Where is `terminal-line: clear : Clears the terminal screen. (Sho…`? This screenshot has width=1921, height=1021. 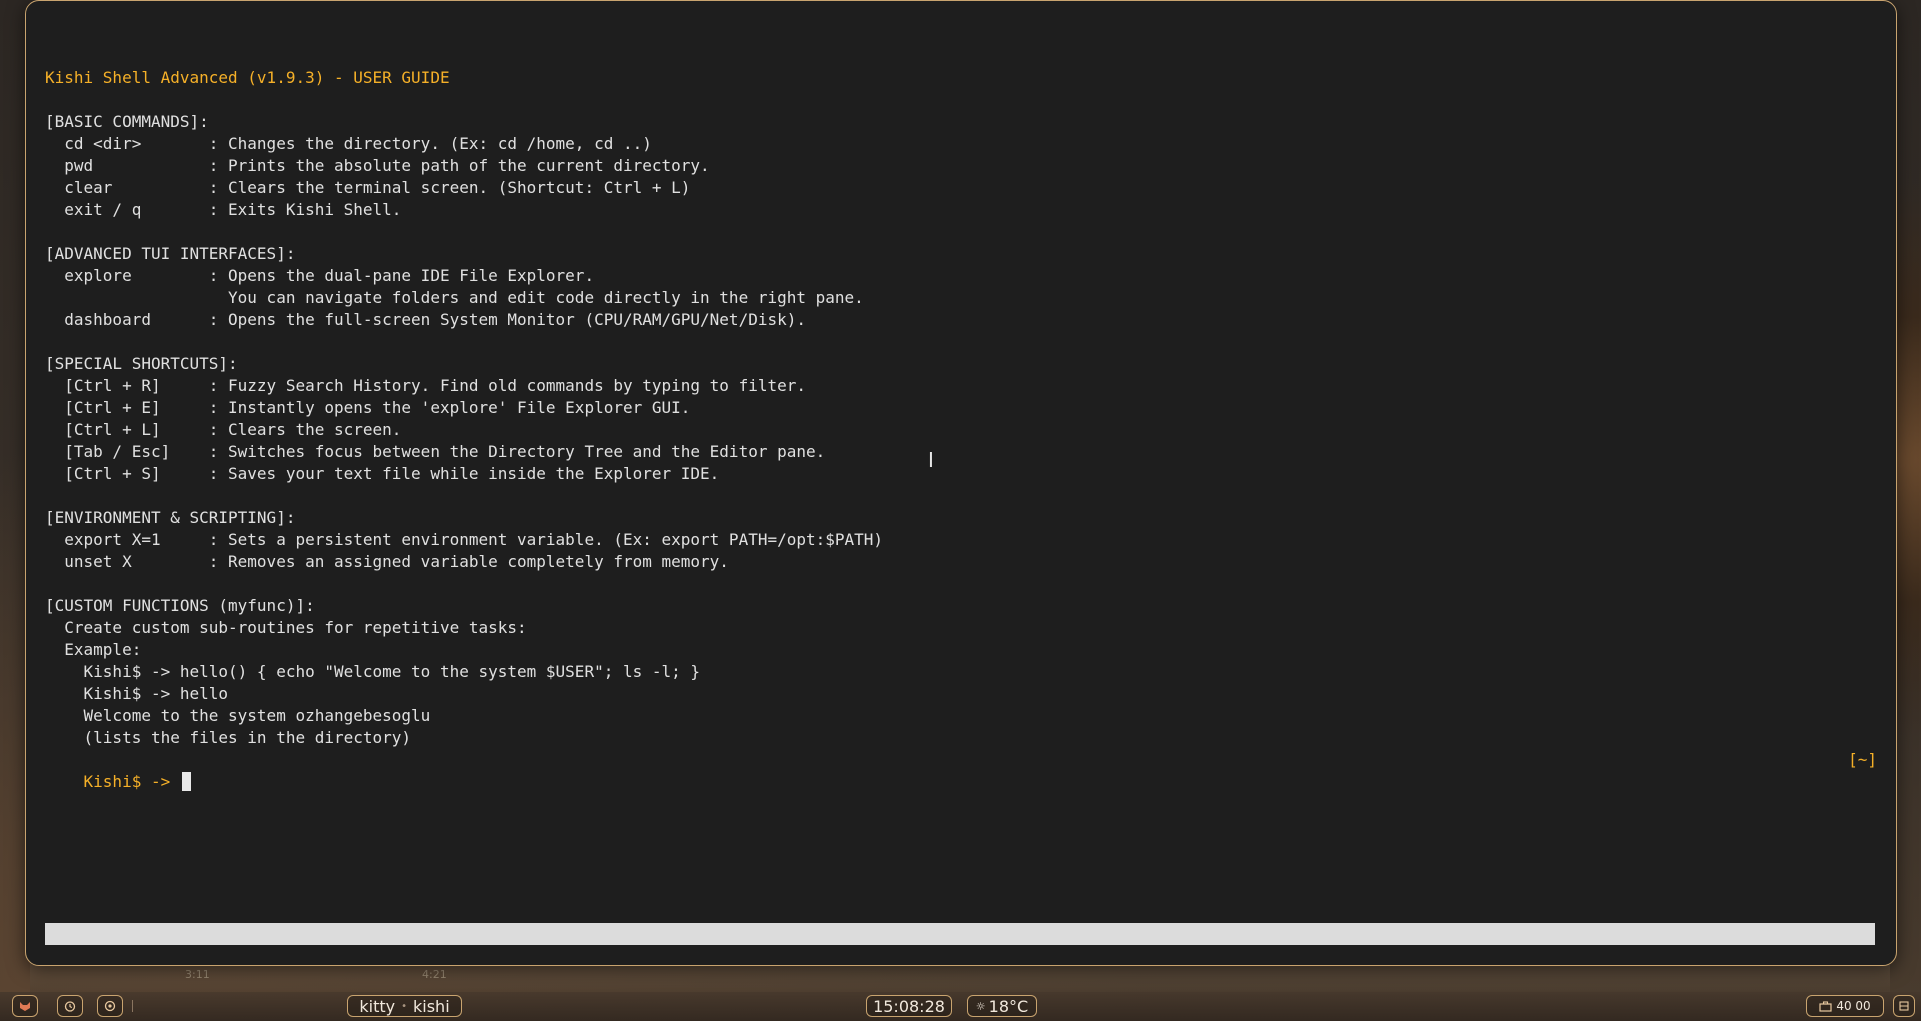
terminal-line: clear : Clears the terminal screen. (Sho… is located at coordinates (368, 187).